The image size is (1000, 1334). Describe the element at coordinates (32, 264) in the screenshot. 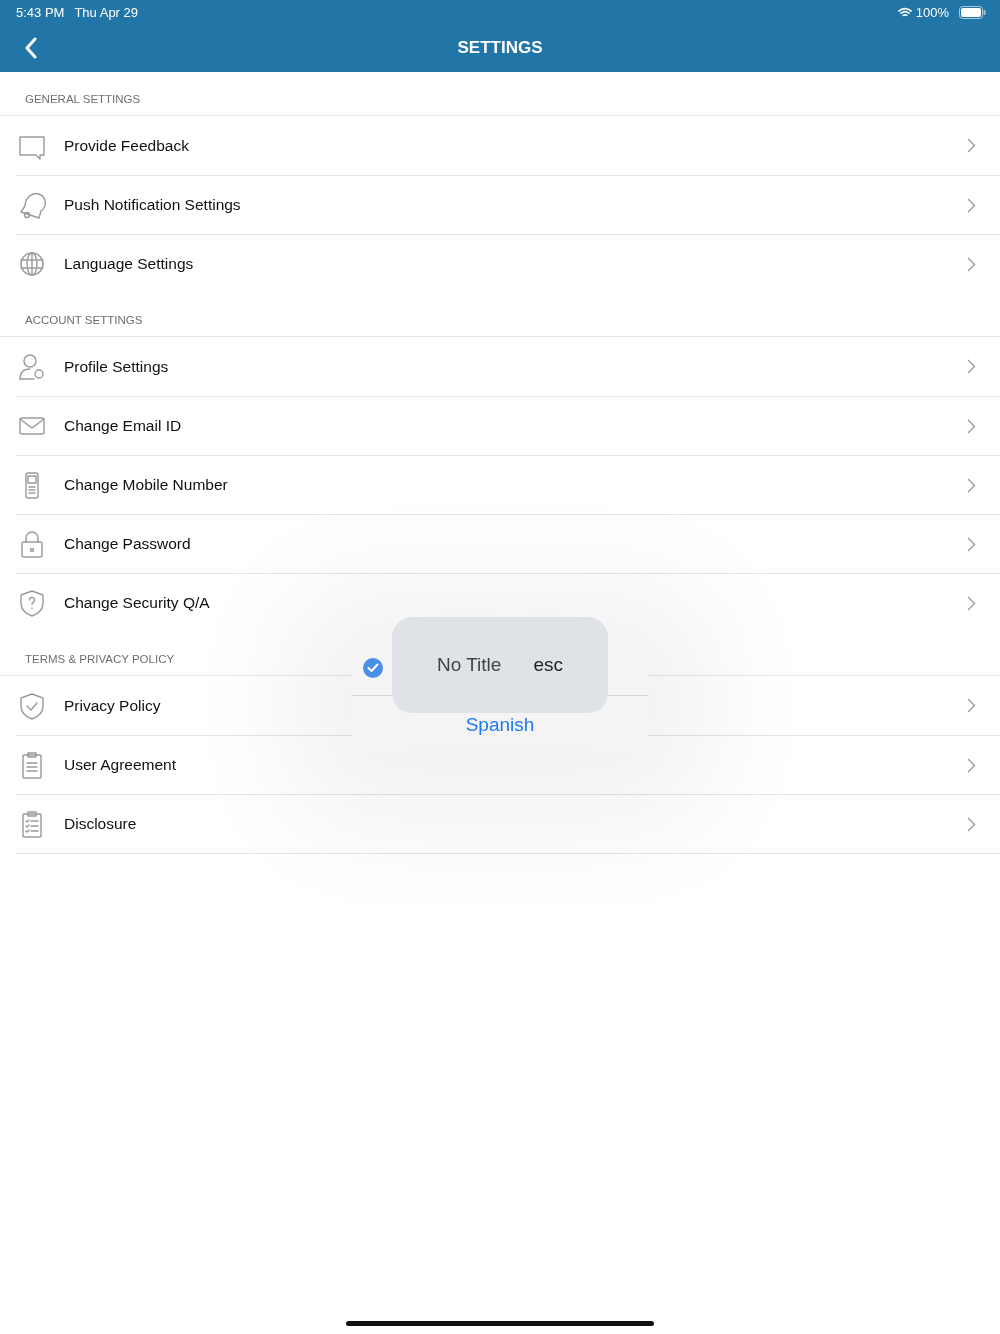

I see `globe-icon` at that location.